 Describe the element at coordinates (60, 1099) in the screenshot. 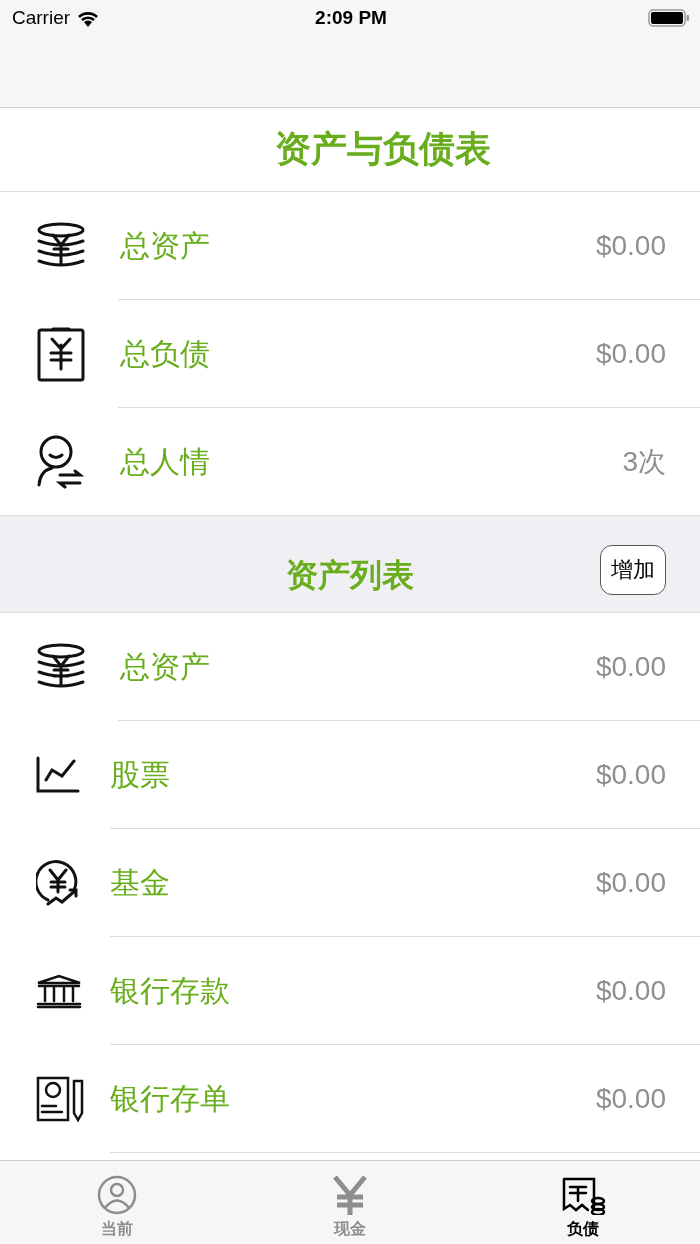

I see `certificate-pencil-icon` at that location.